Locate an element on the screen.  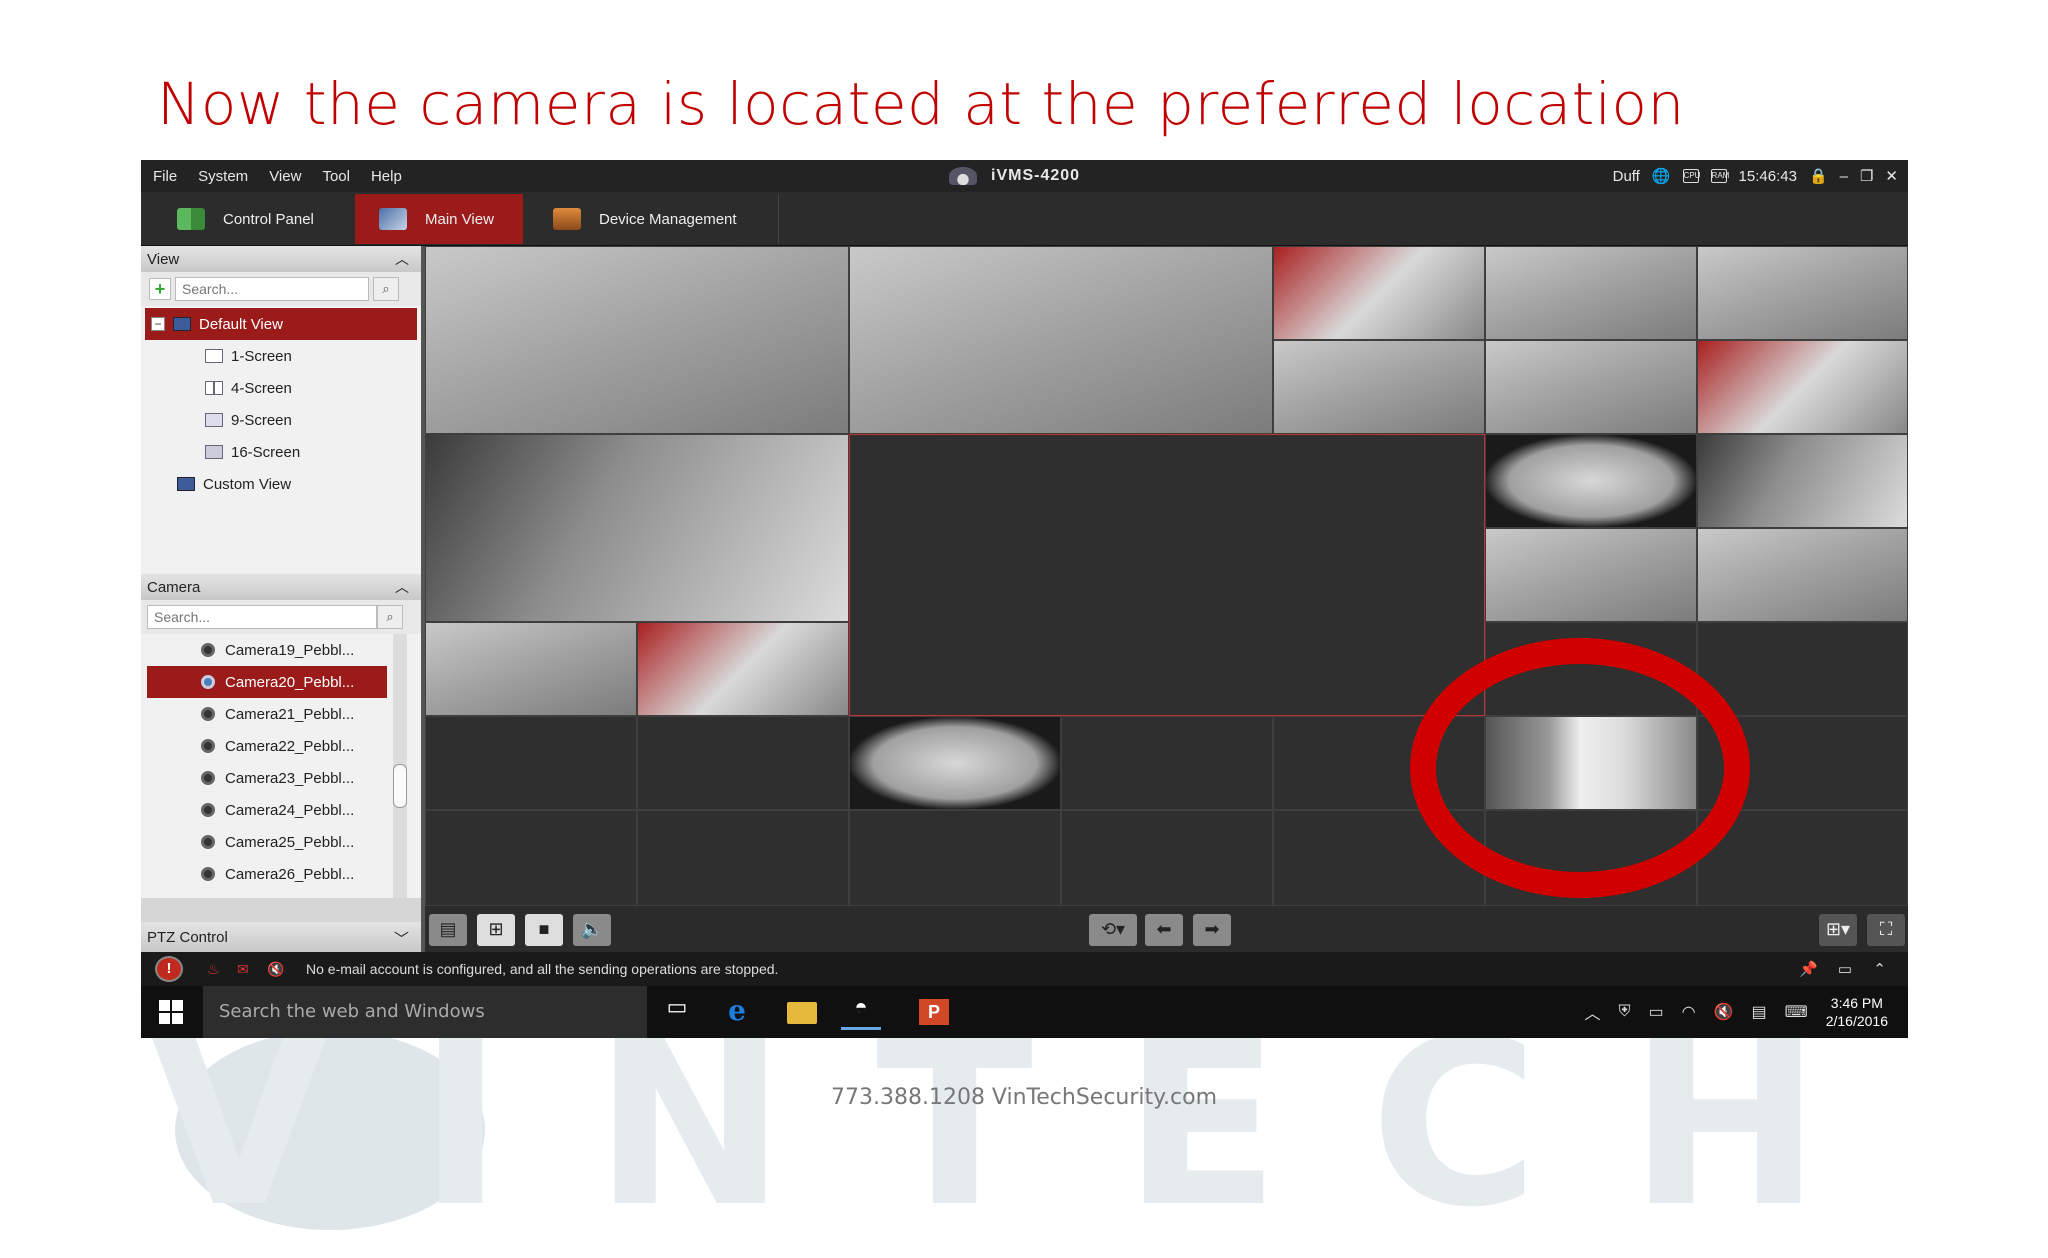
refresh-icon: ⟲▾ is located at coordinates (1113, 930).